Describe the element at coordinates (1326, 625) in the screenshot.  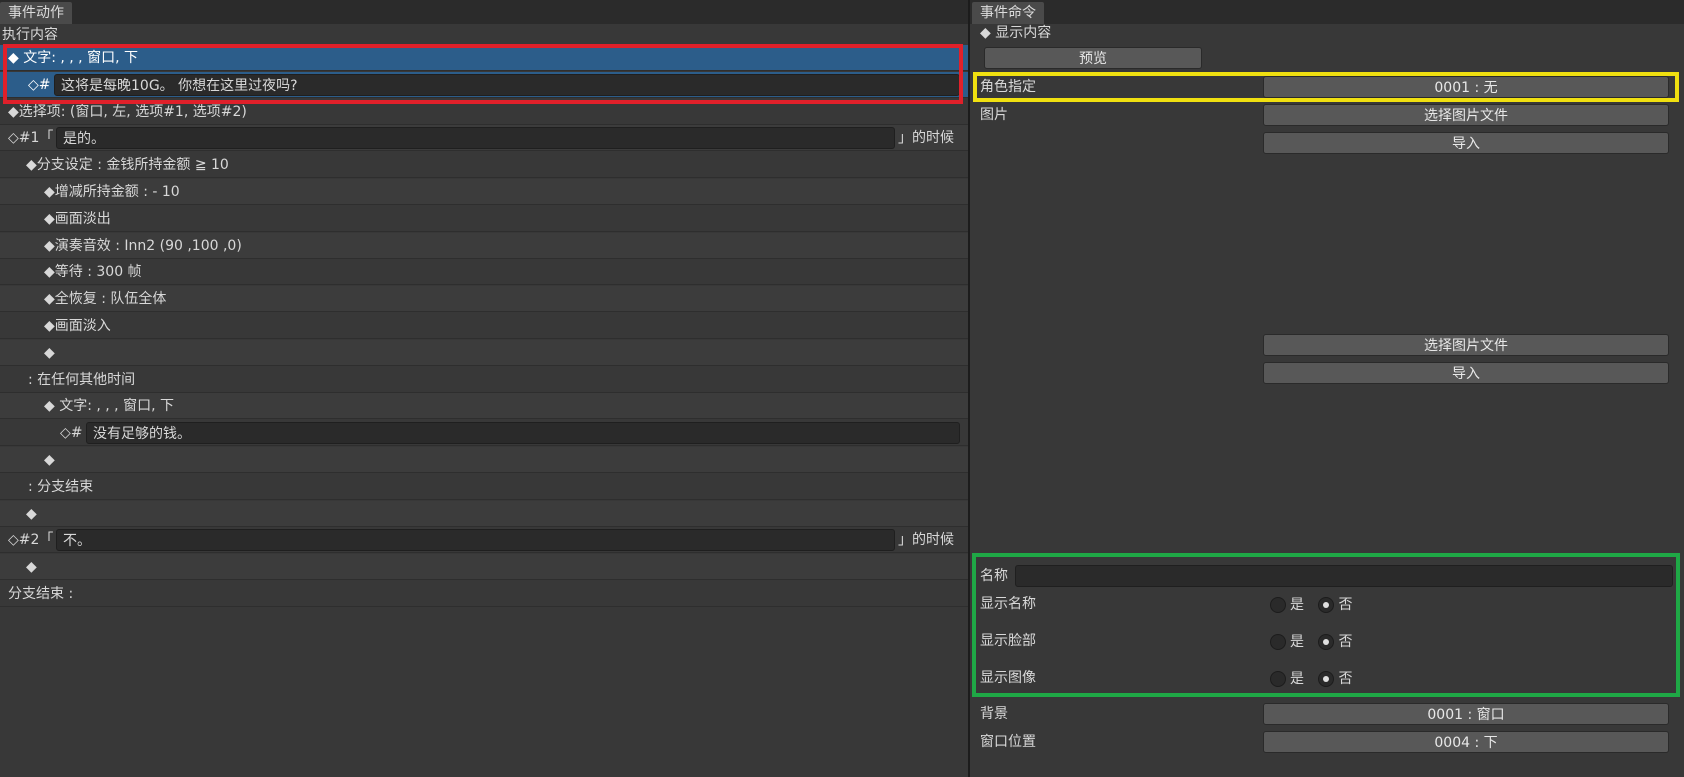
I see `green-highlight-box` at that location.